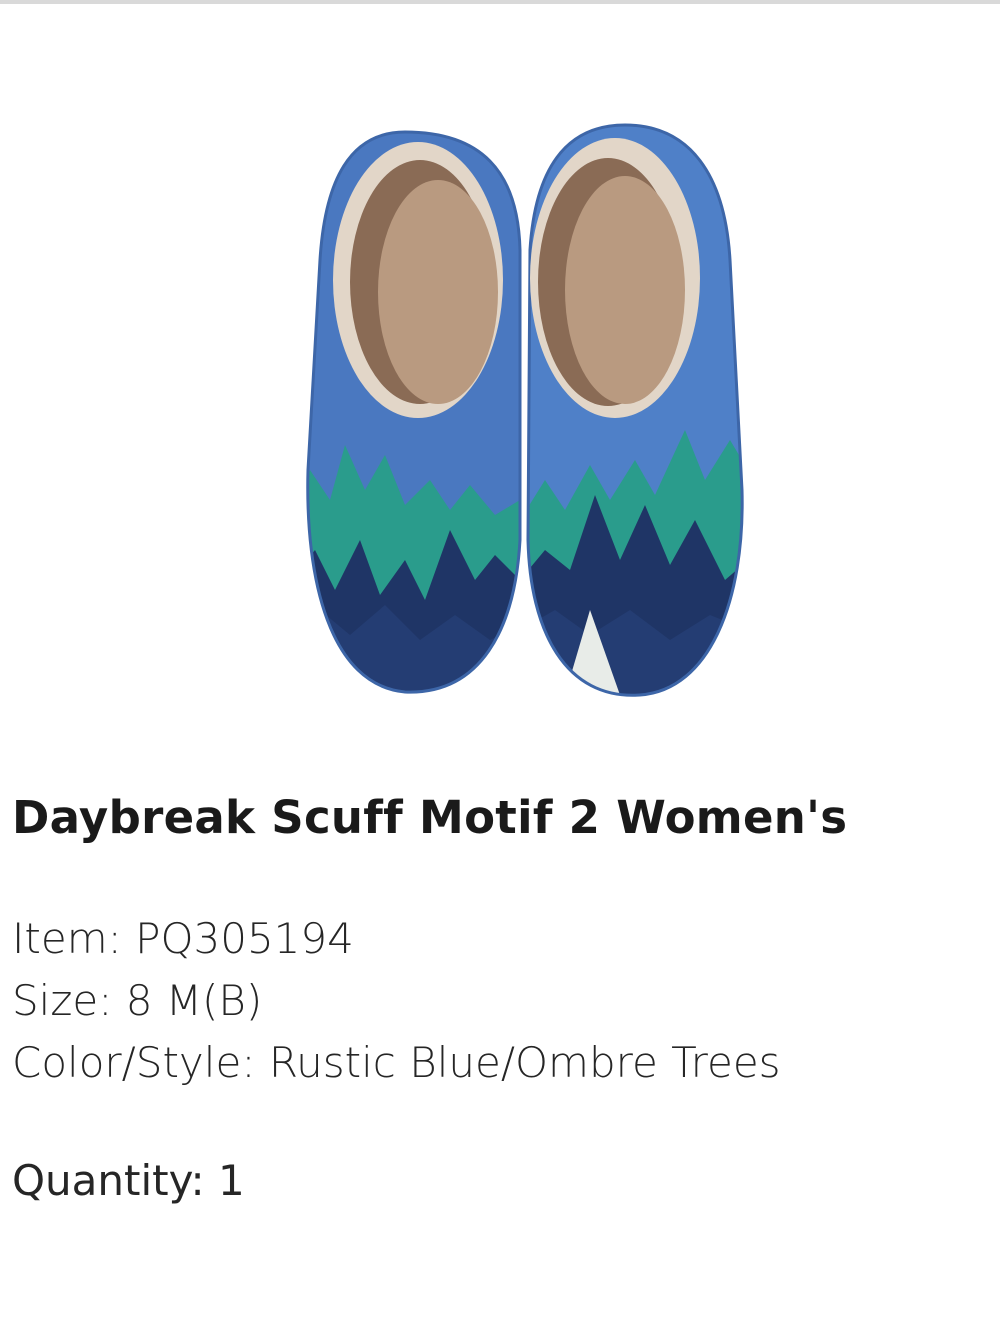  What do you see at coordinates (500, 2) in the screenshot?
I see `top-divider` at bounding box center [500, 2].